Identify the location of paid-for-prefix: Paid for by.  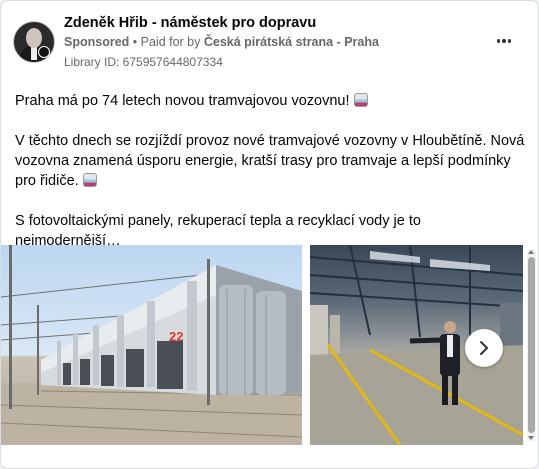
(172, 42).